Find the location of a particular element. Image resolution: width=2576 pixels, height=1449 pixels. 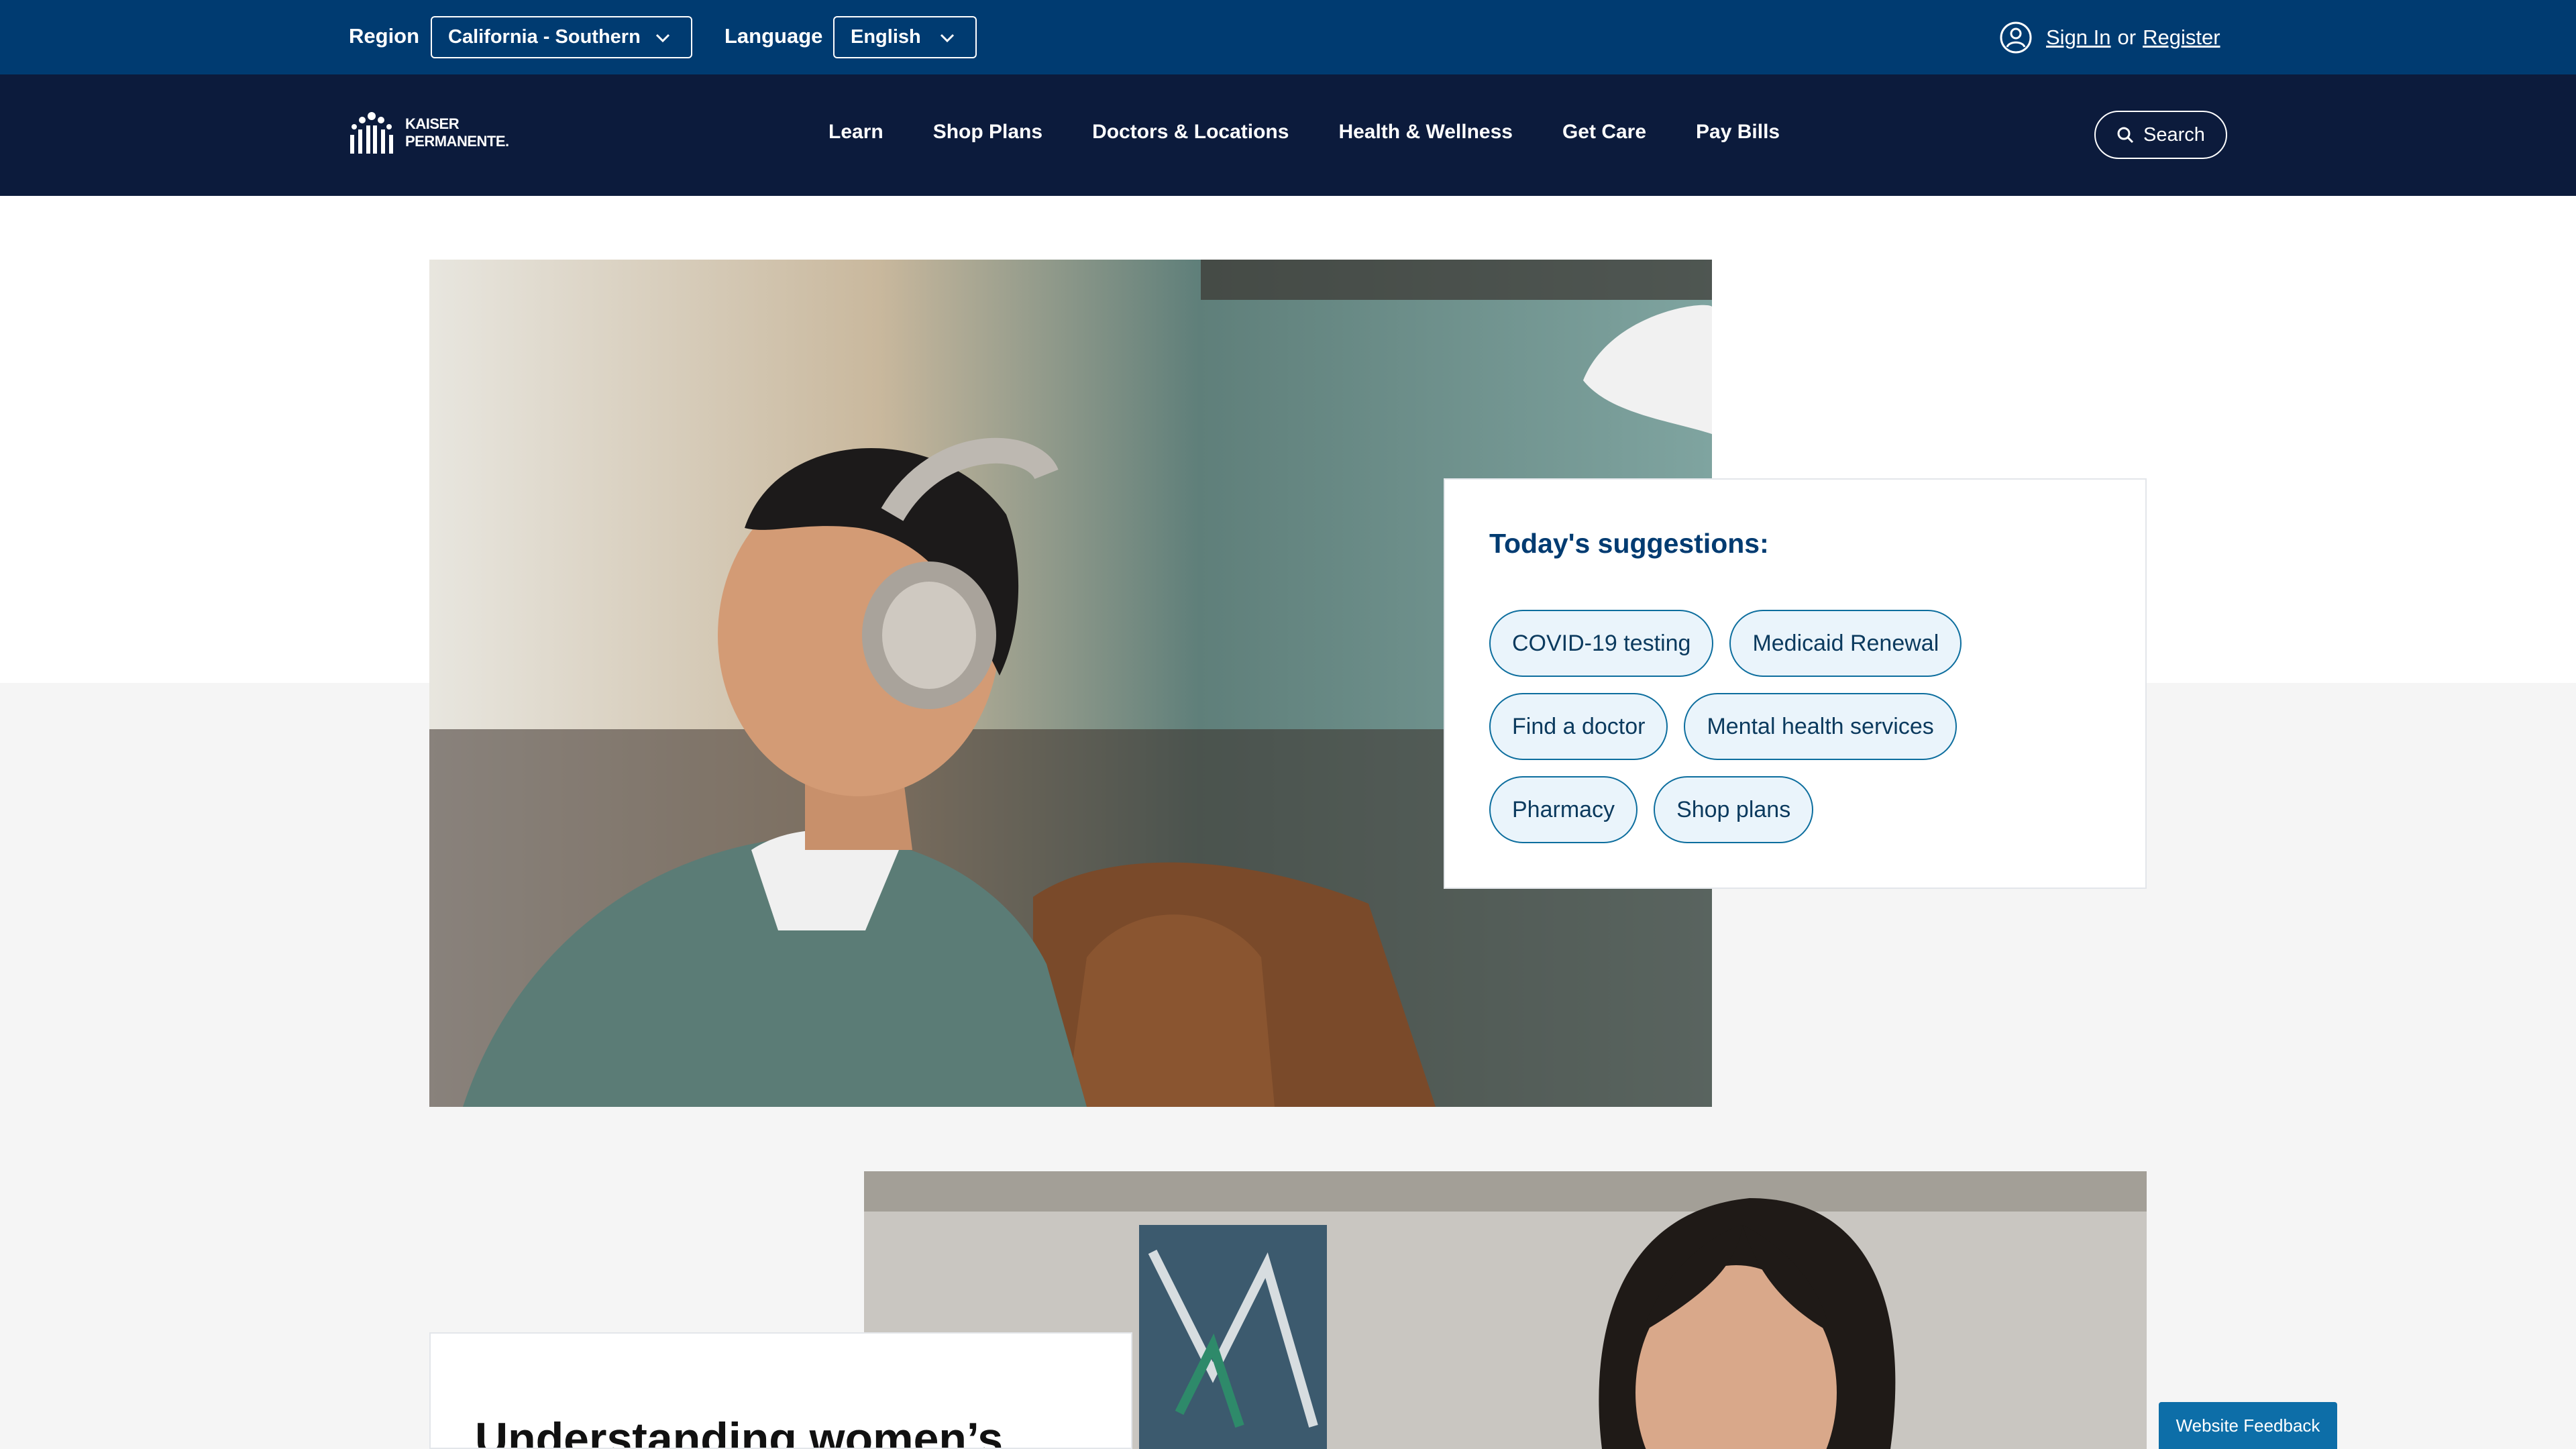

nav-item-doctors-locations: Doctors & Locations is located at coordinates (1190, 132).